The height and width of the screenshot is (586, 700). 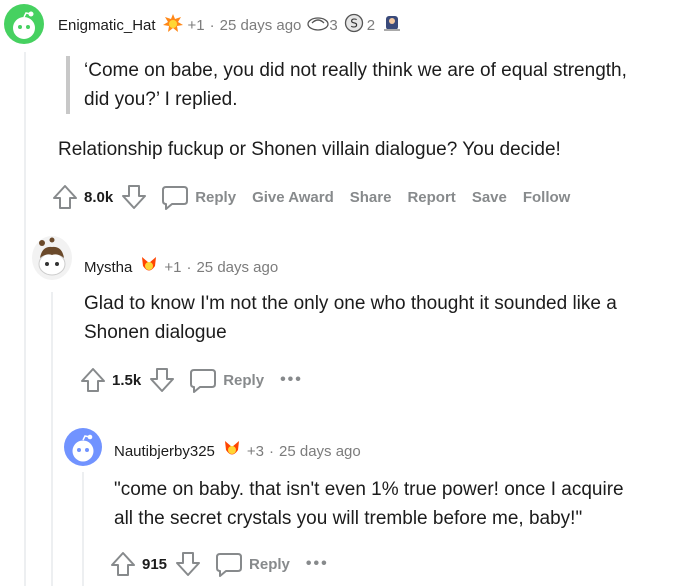 I want to click on username: Enigmatic_Hat, so click(x=107, y=25).